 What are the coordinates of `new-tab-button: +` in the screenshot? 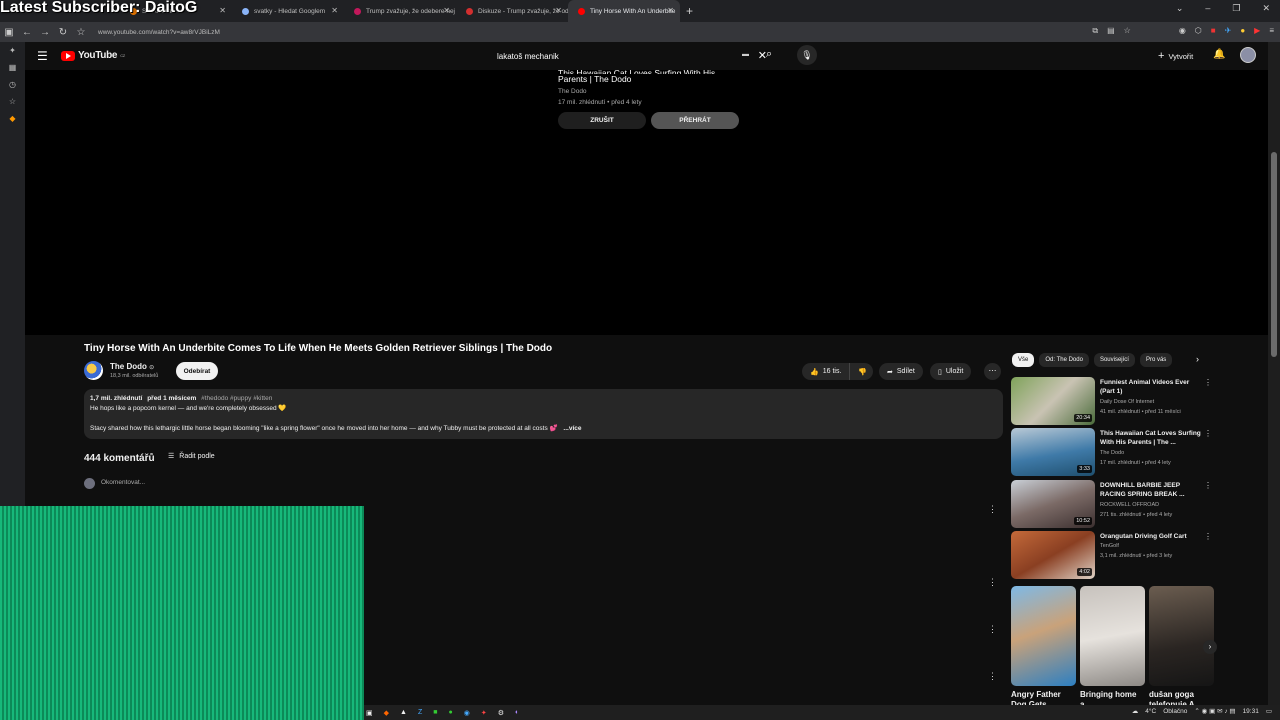 It's located at (689, 11).